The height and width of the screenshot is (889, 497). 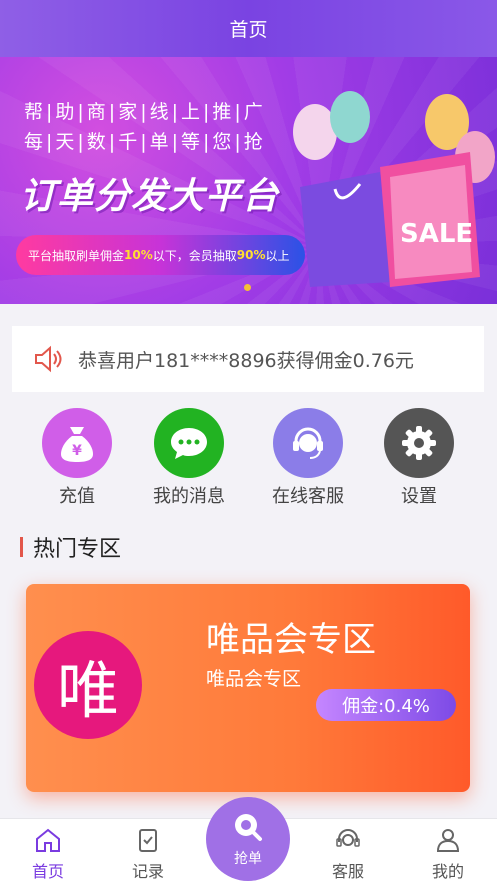 What do you see at coordinates (148, 840) in the screenshot?
I see `clipboard-icon` at bounding box center [148, 840].